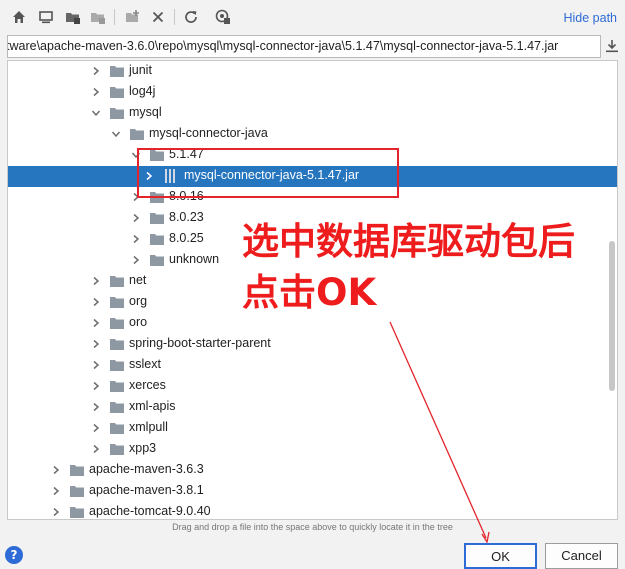 The image size is (625, 569). Describe the element at coordinates (200, 343) in the screenshot. I see `tree-item-label: spring-boot-starter-parent` at that location.